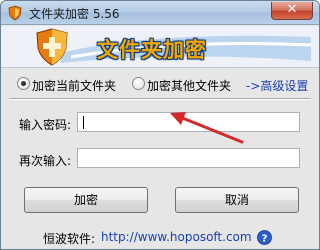  What do you see at coordinates (138, 83) in the screenshot?
I see `radio-other-folder` at bounding box center [138, 83].